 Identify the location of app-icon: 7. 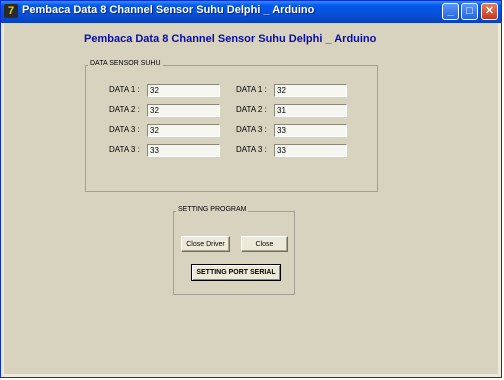
(11, 11).